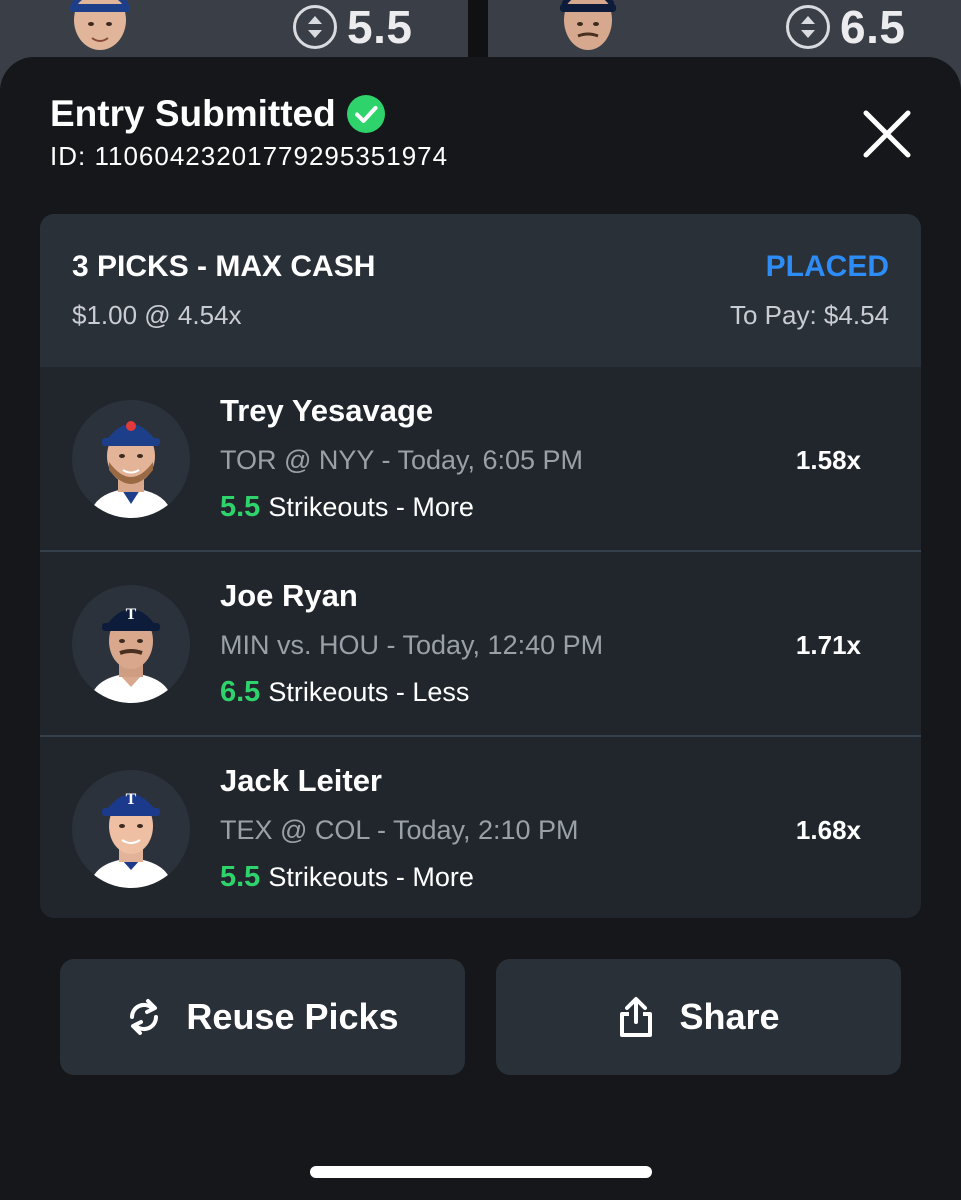  What do you see at coordinates (131, 459) in the screenshot?
I see `player-avatar` at bounding box center [131, 459].